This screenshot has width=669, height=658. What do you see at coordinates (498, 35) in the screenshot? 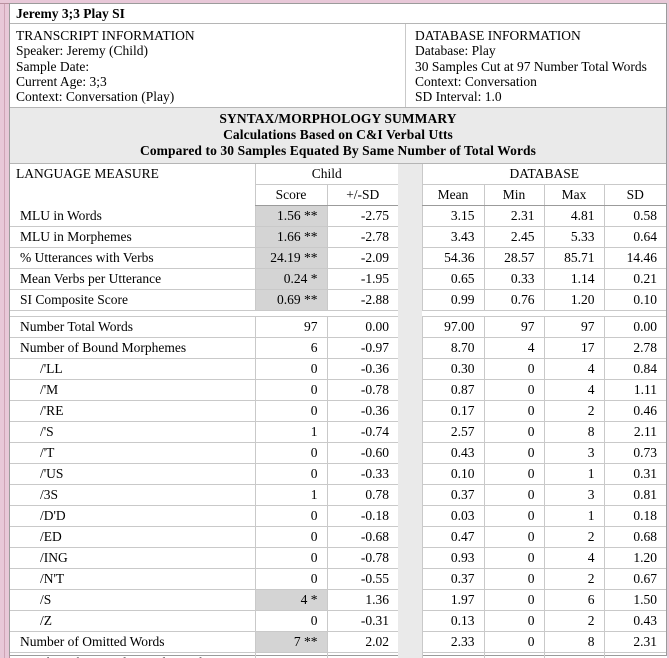
I see `database-info-heading: DATABASE INFORMATION` at bounding box center [498, 35].